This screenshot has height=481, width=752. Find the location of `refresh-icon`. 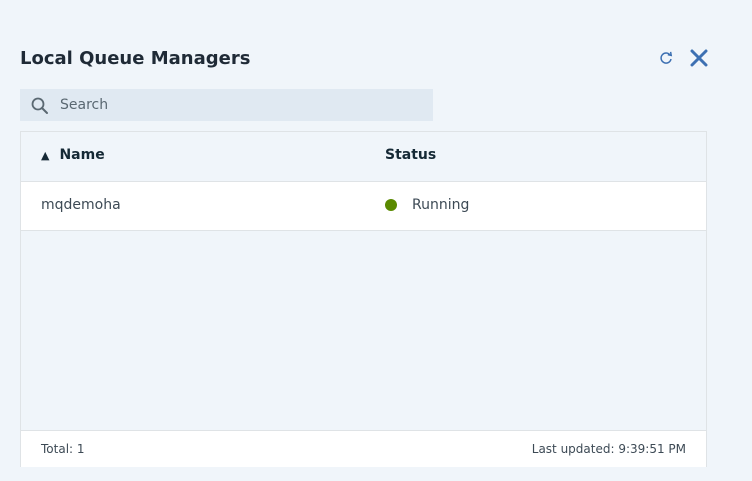

refresh-icon is located at coordinates (666, 57).